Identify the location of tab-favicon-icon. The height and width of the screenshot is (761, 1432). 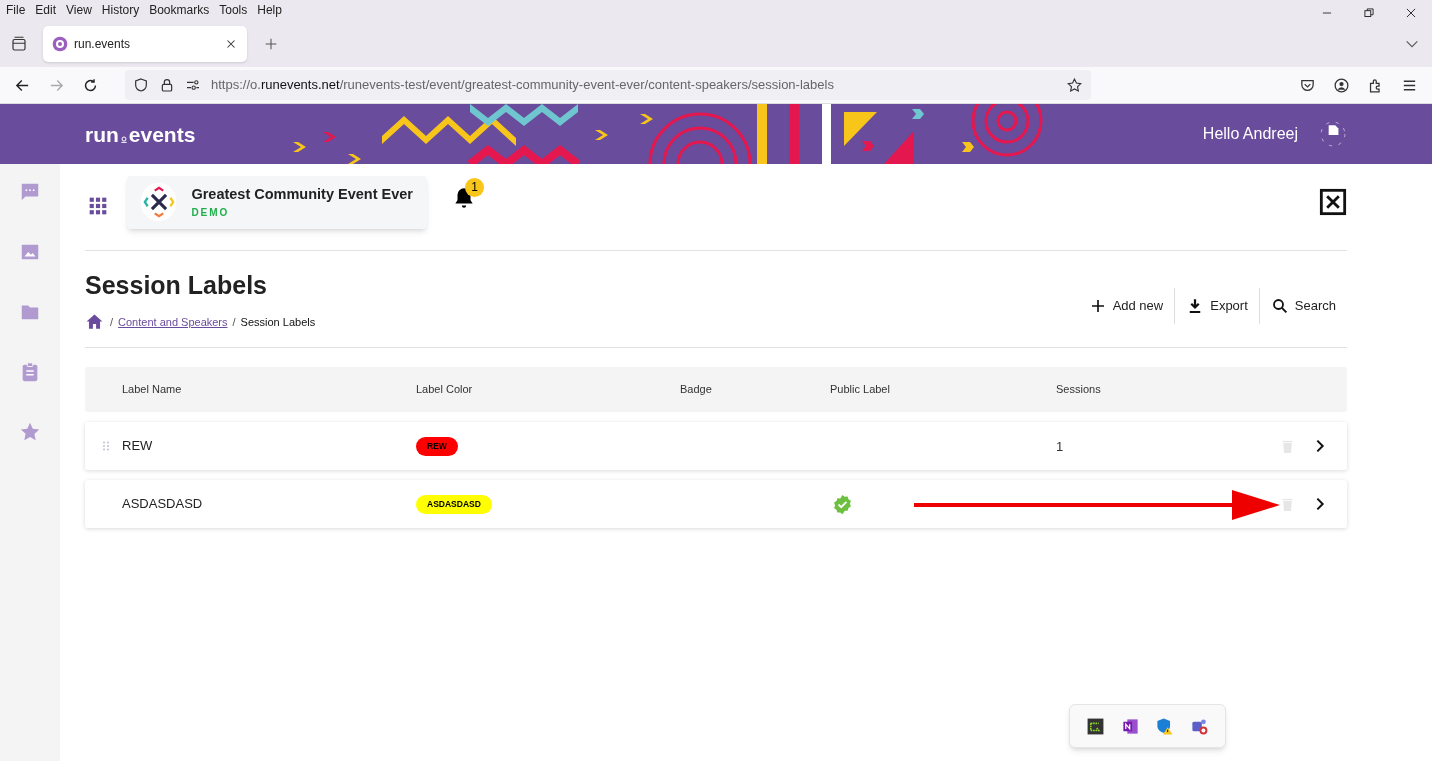
(60, 43).